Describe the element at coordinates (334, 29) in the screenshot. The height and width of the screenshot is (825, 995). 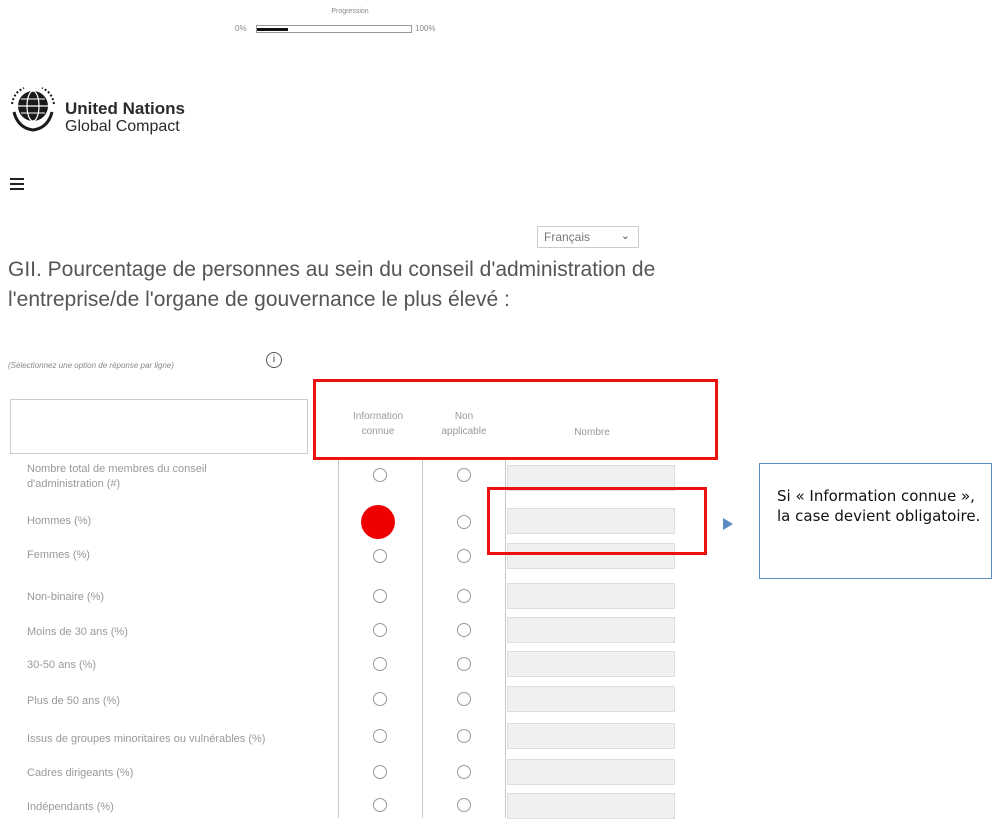
I see `progress-bar` at that location.